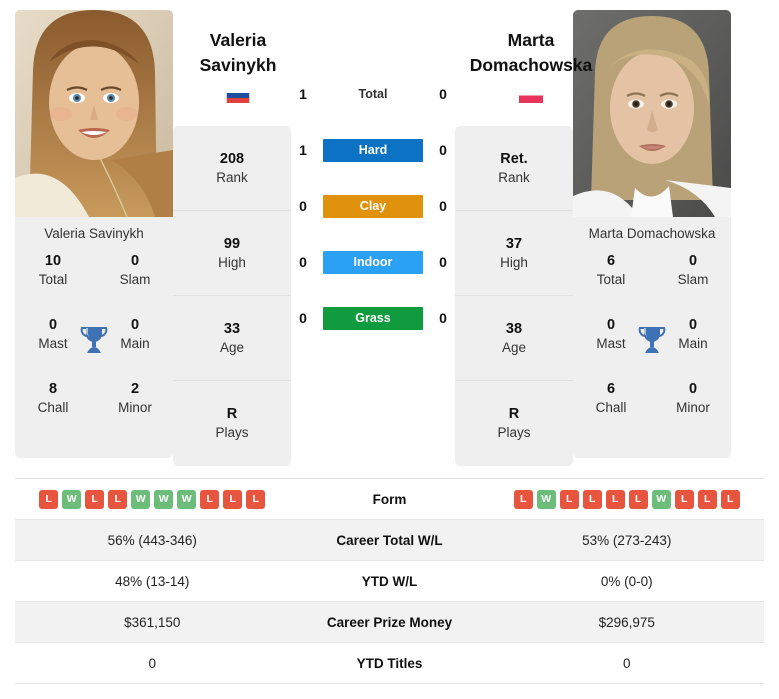  What do you see at coordinates (135, 343) in the screenshot?
I see `title-stat-label: Main` at bounding box center [135, 343].